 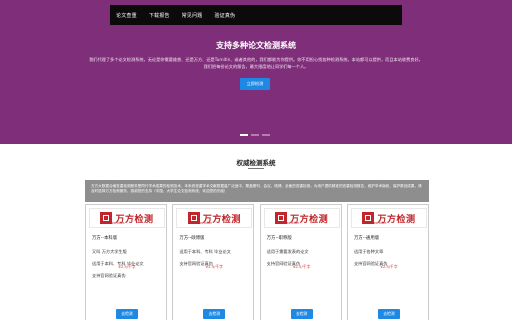 I want to click on product-feature: 适用于本科、专科 毕业论文, so click(x=205, y=251).